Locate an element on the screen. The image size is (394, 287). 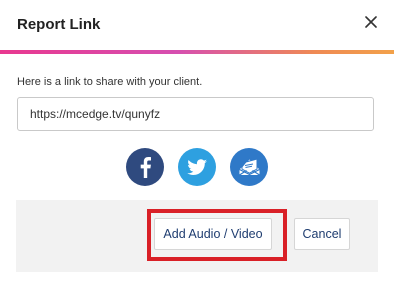
report-link-field is located at coordinates (195, 114).